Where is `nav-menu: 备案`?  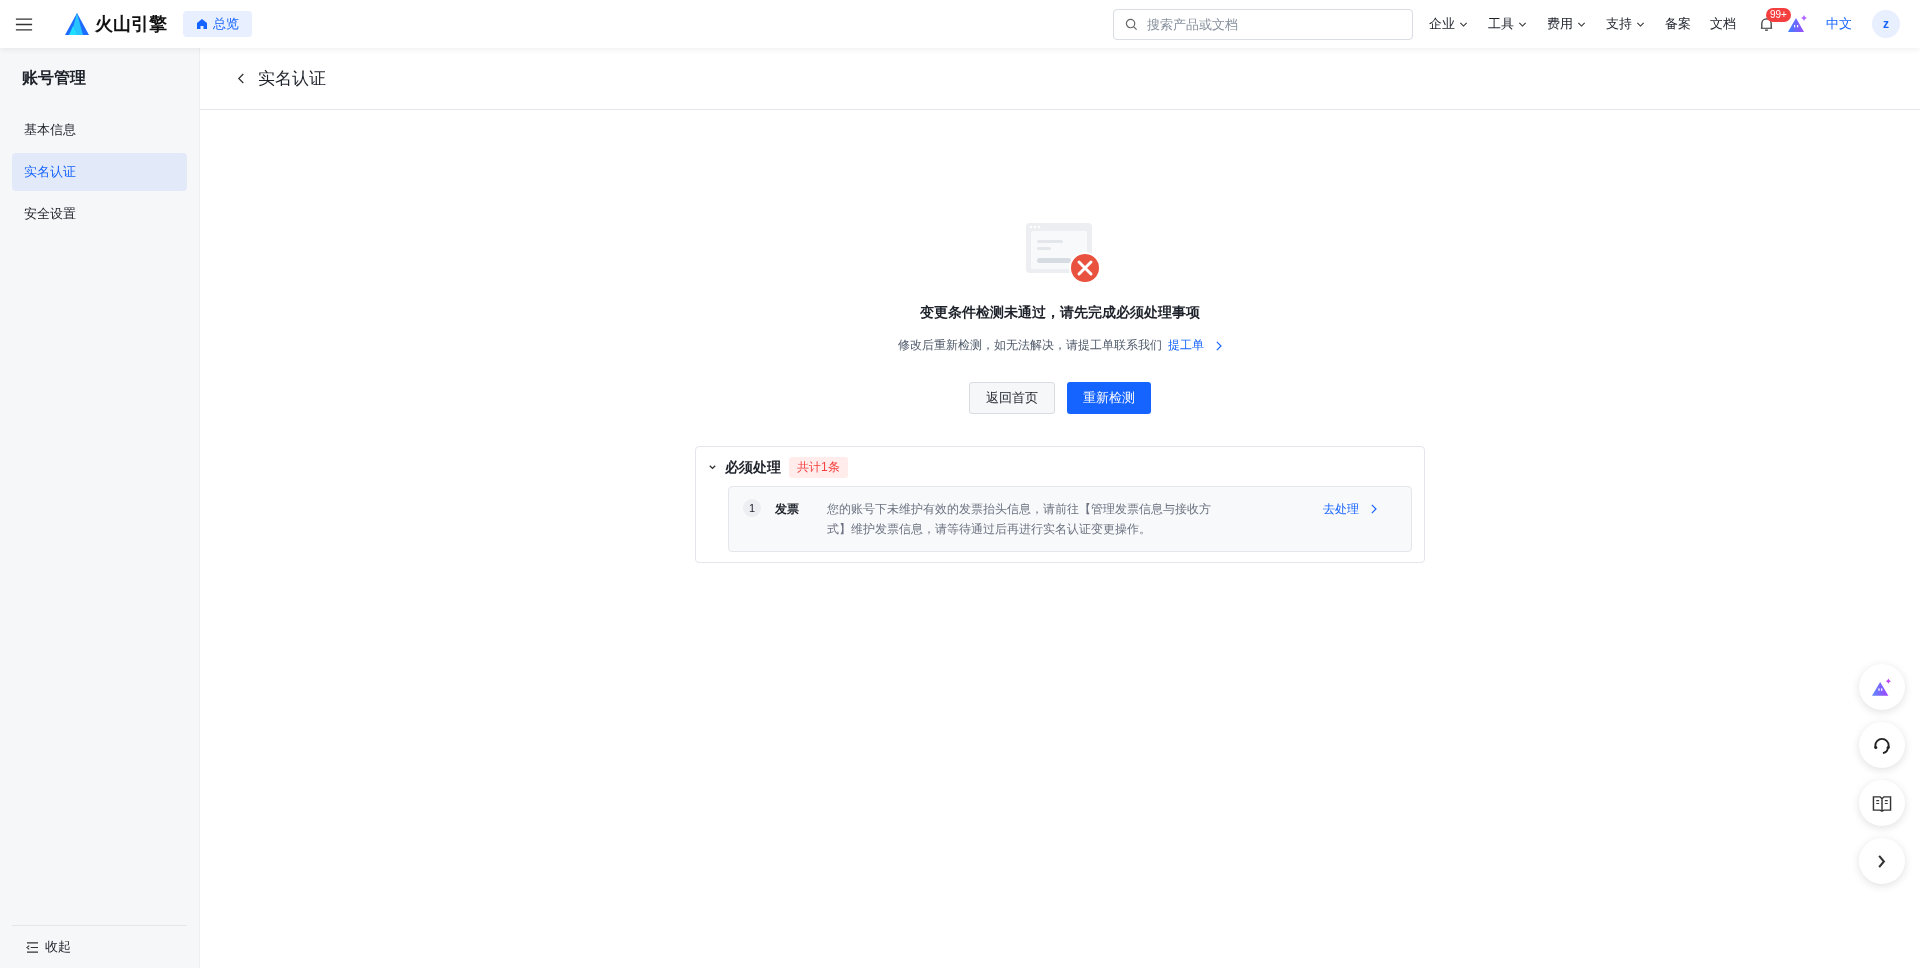 nav-menu: 备案 is located at coordinates (1678, 24).